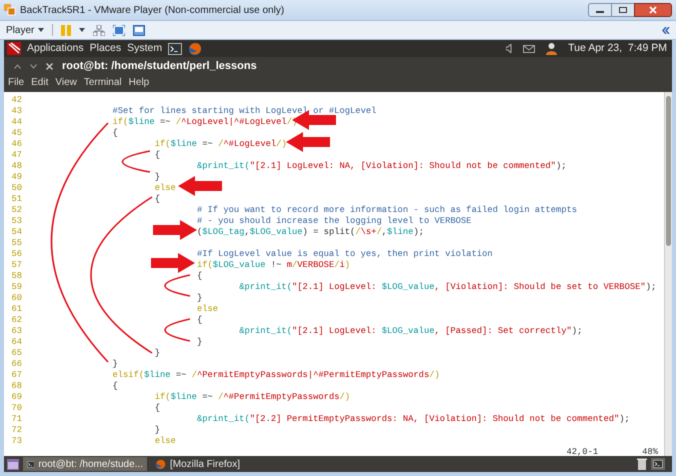  Describe the element at coordinates (381, 166) in the screenshot. I see `code-line: &print_it("[2.1] LogLevel: NA, [Violation]: Should not be commented");` at that location.